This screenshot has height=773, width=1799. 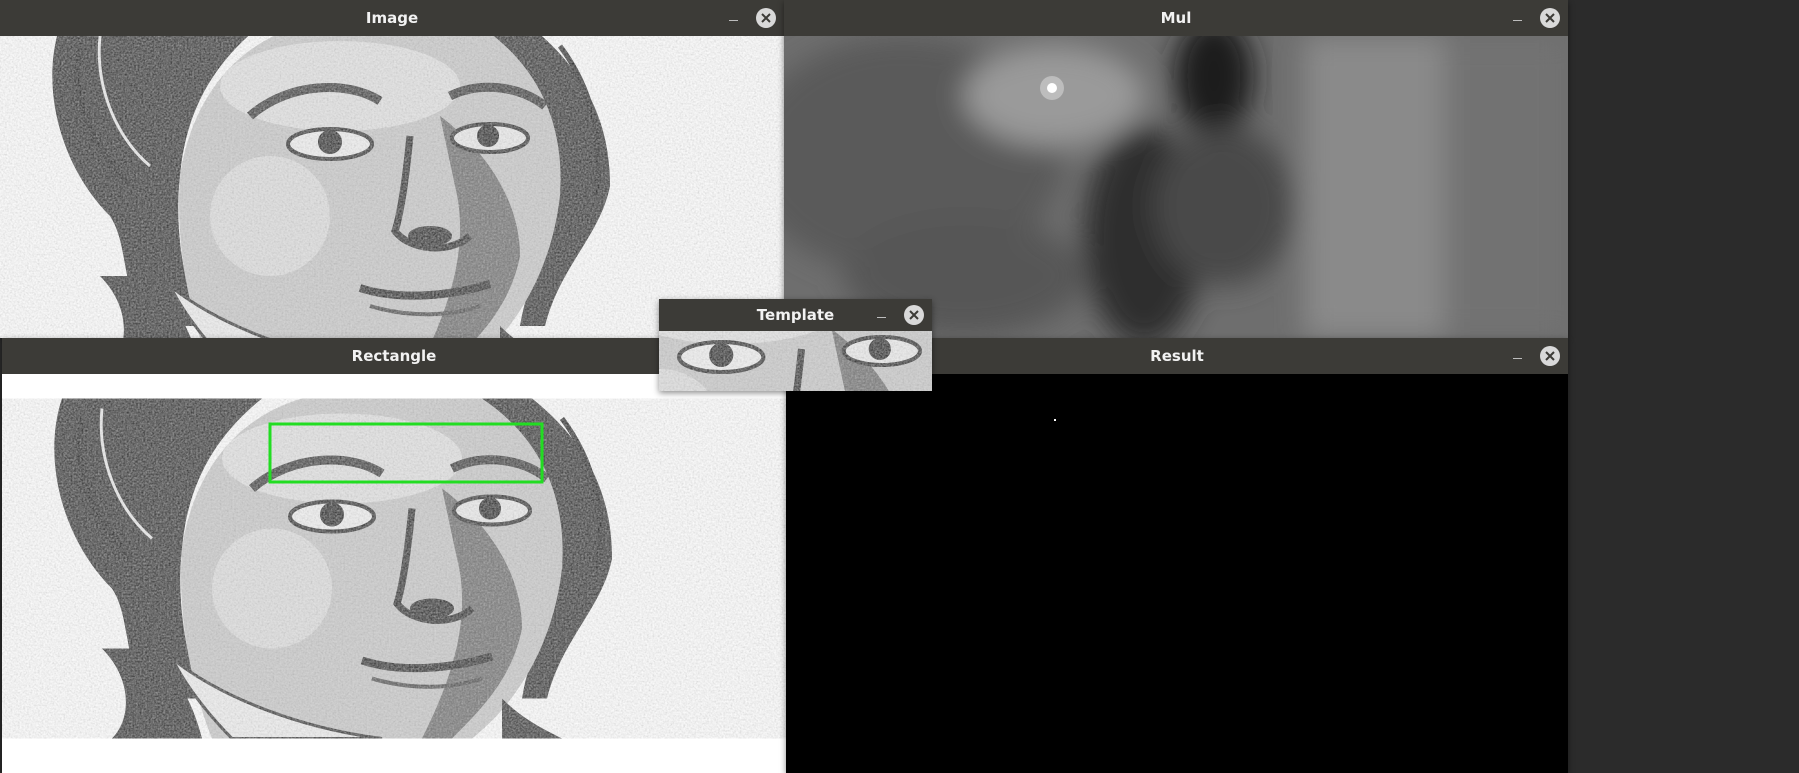 What do you see at coordinates (394, 356) in the screenshot?
I see `rectangle-window-title: Rectangle` at bounding box center [394, 356].